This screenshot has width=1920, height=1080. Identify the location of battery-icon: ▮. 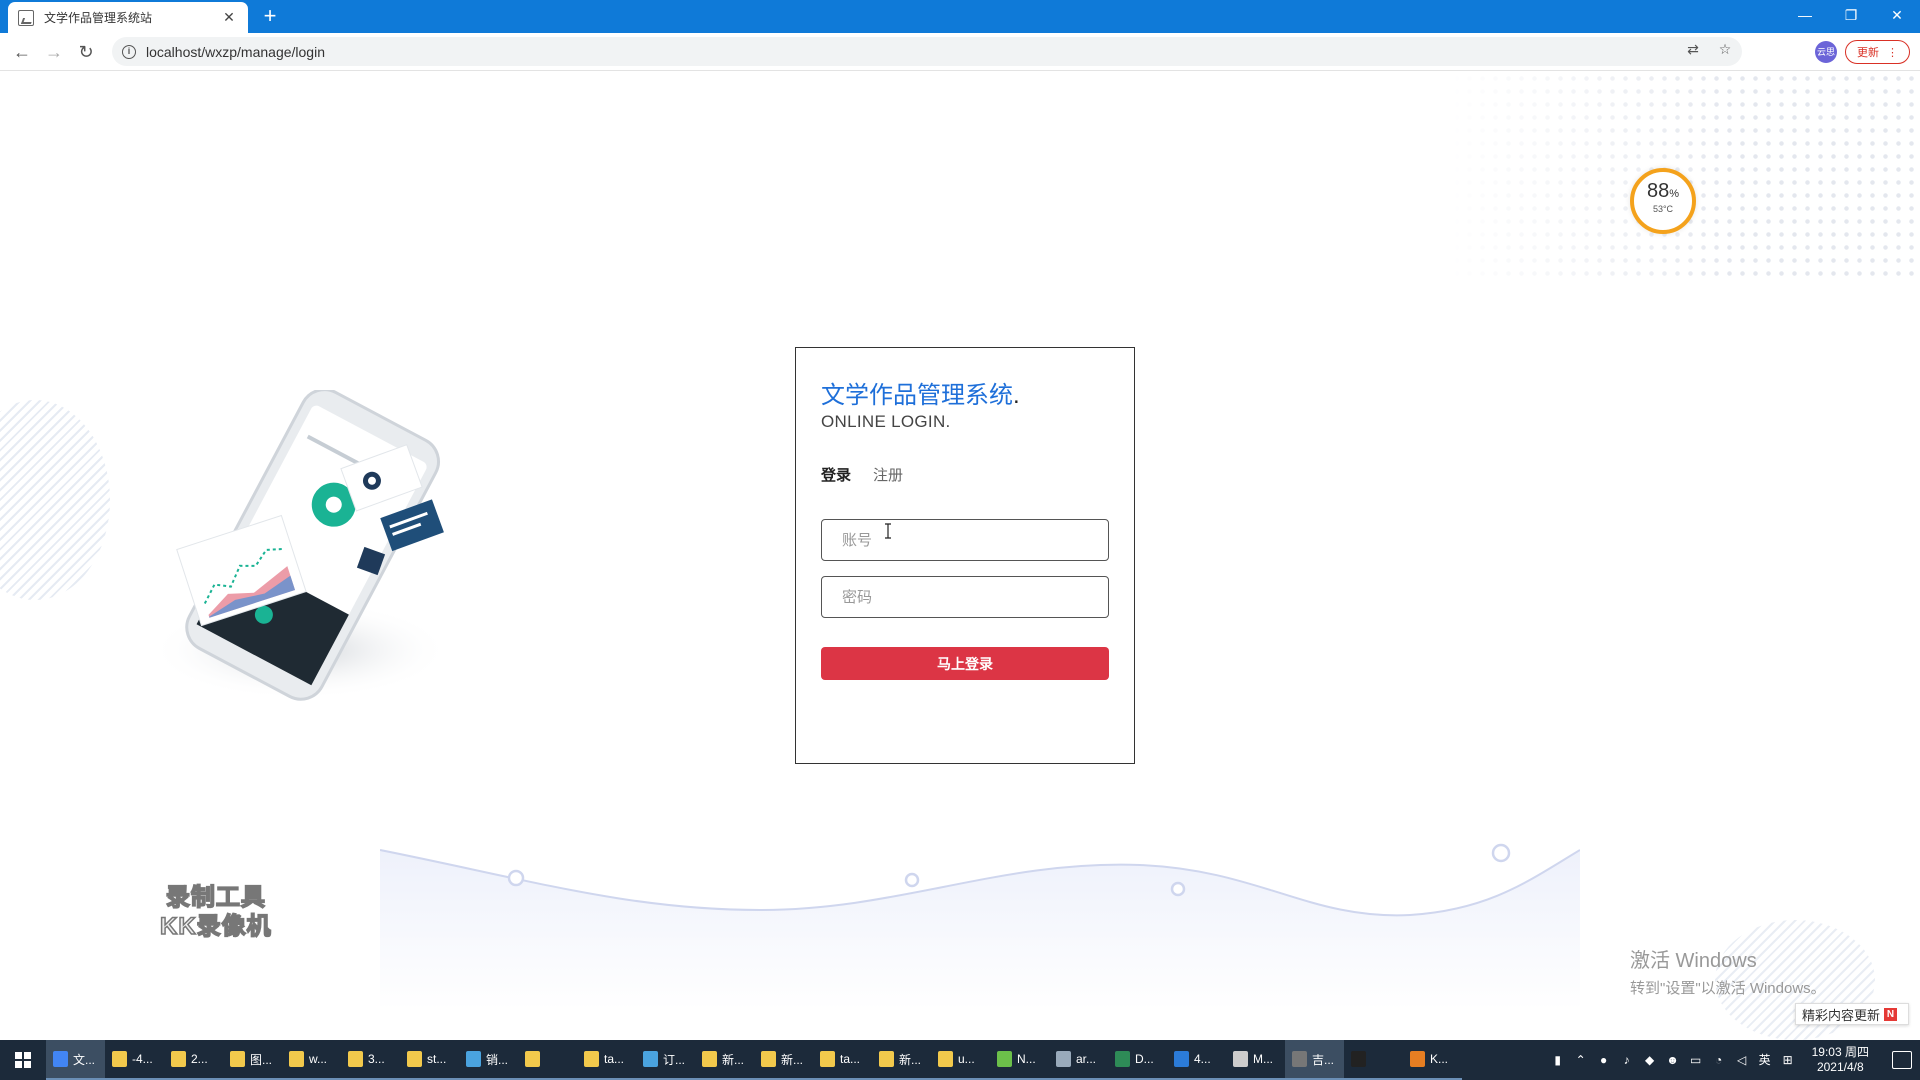
(1558, 1060).